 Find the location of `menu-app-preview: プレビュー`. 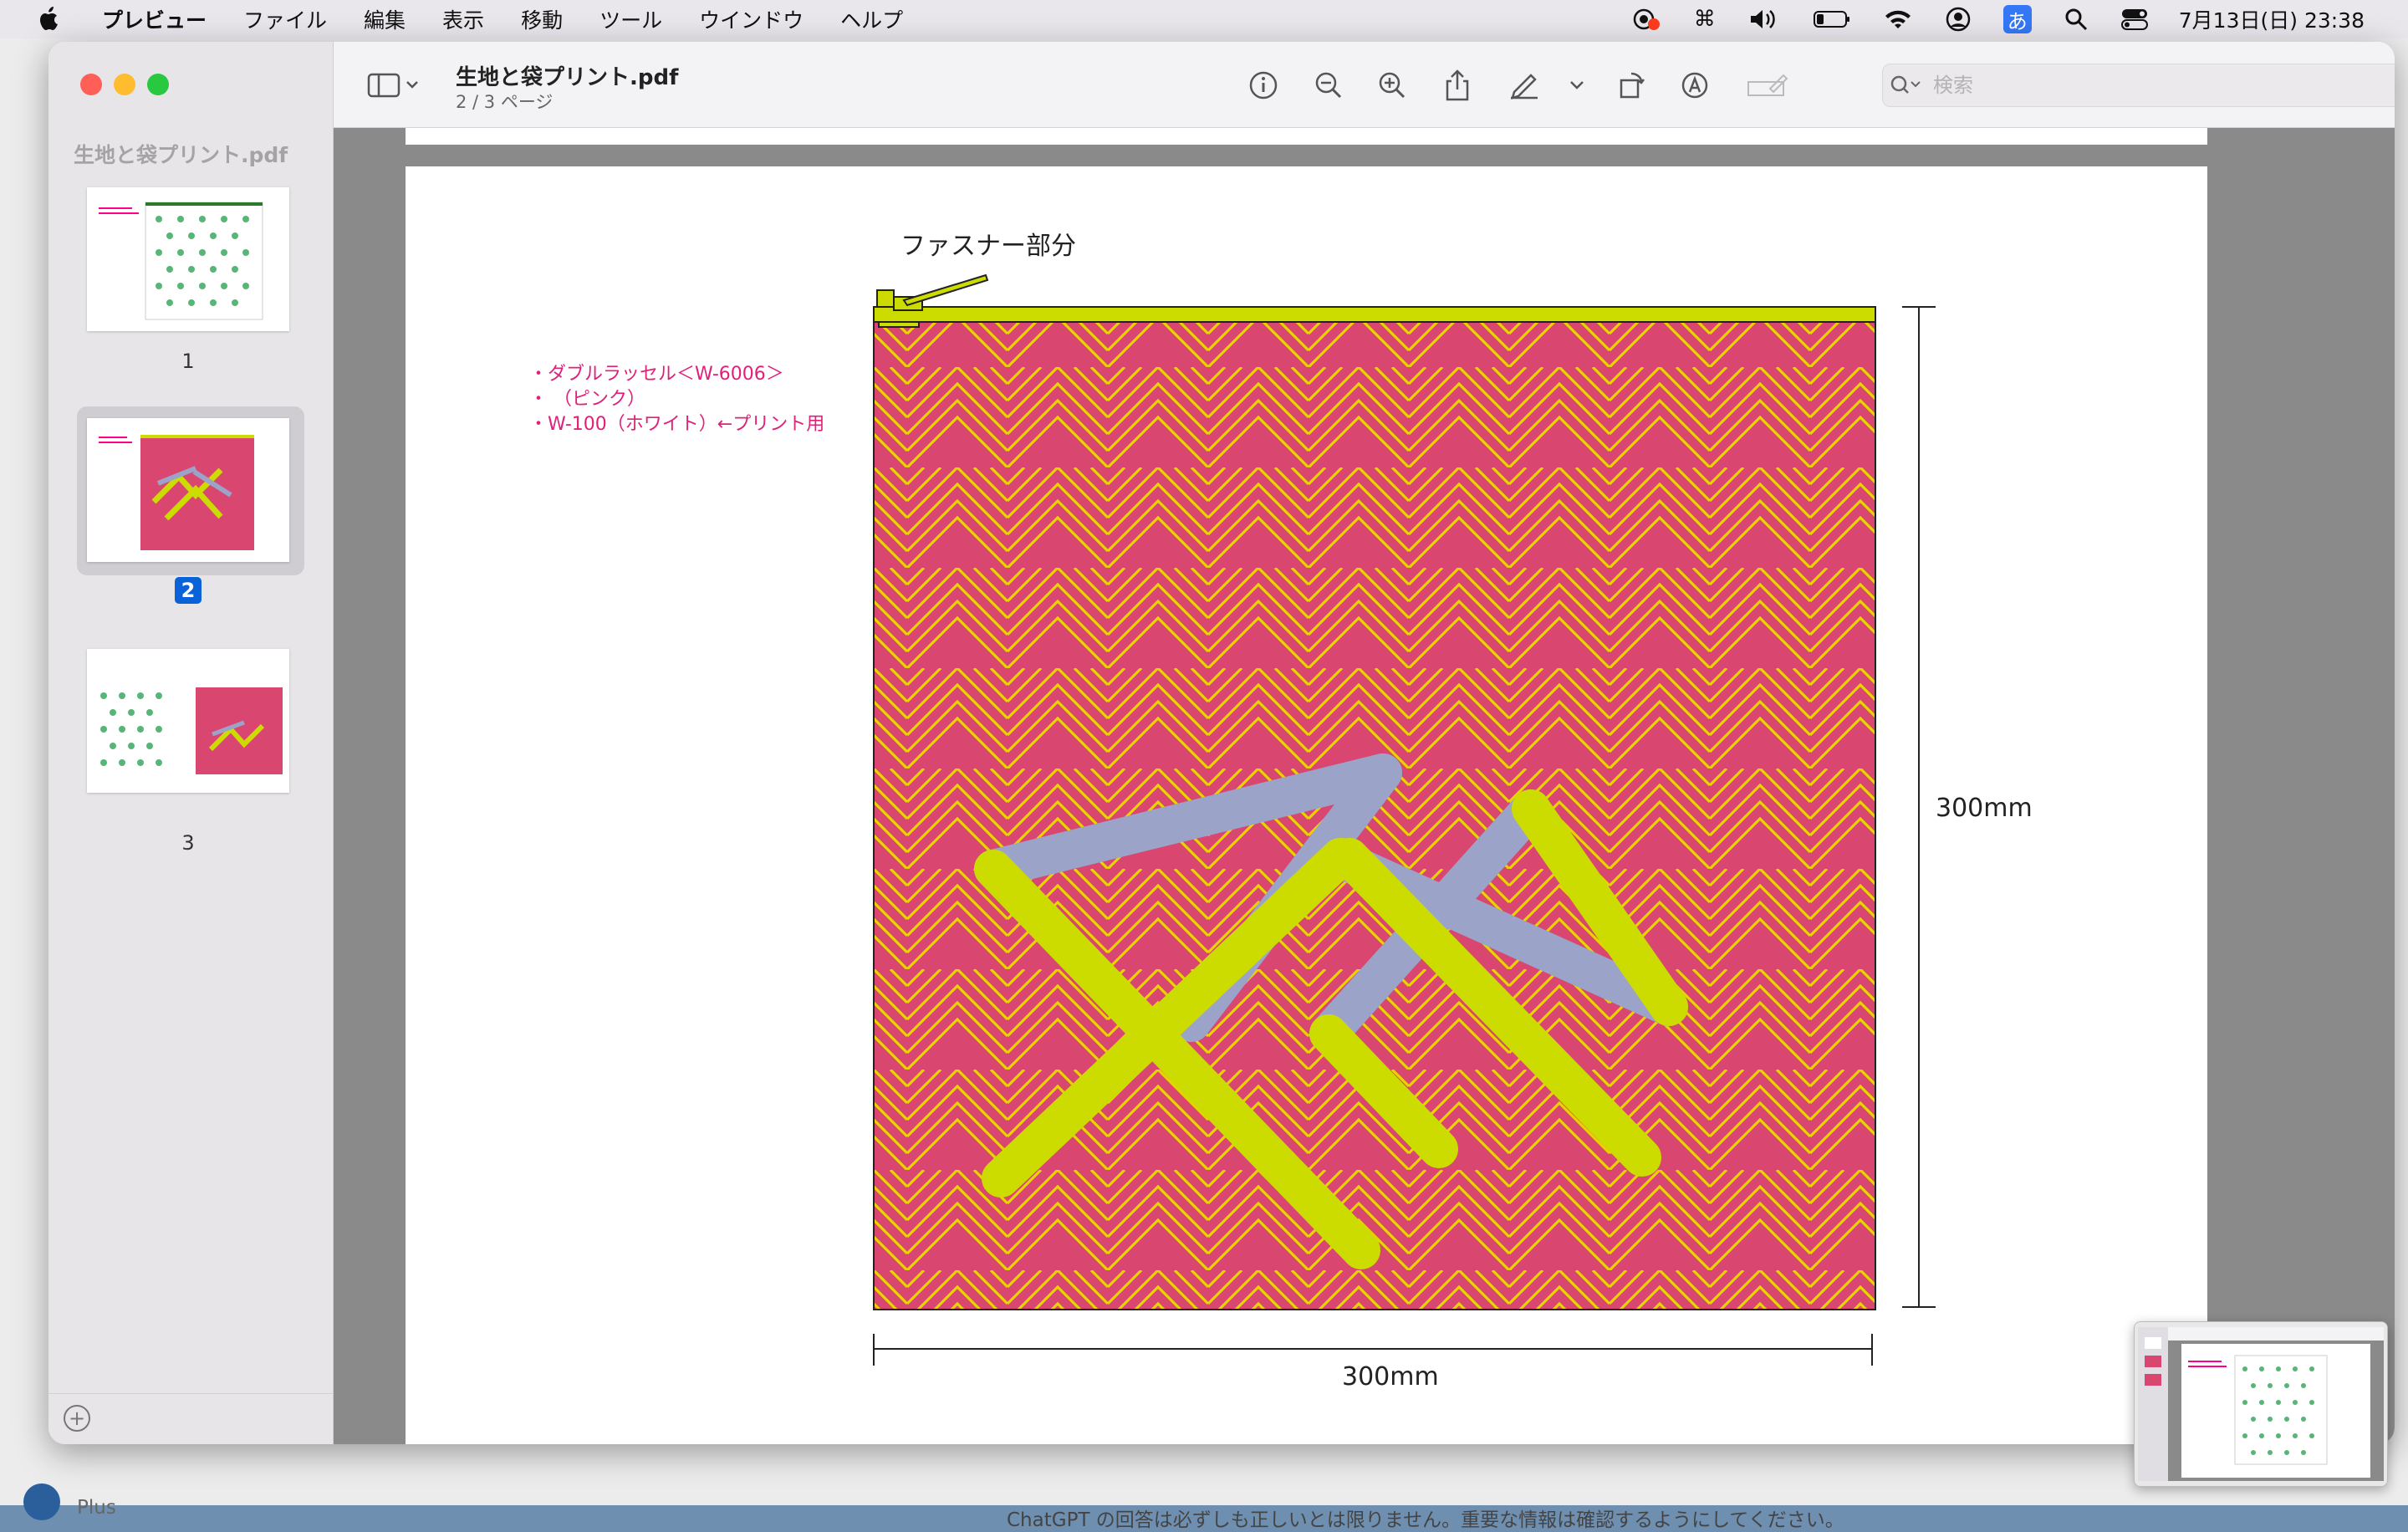

menu-app-preview: プレビュー is located at coordinates (155, 19).